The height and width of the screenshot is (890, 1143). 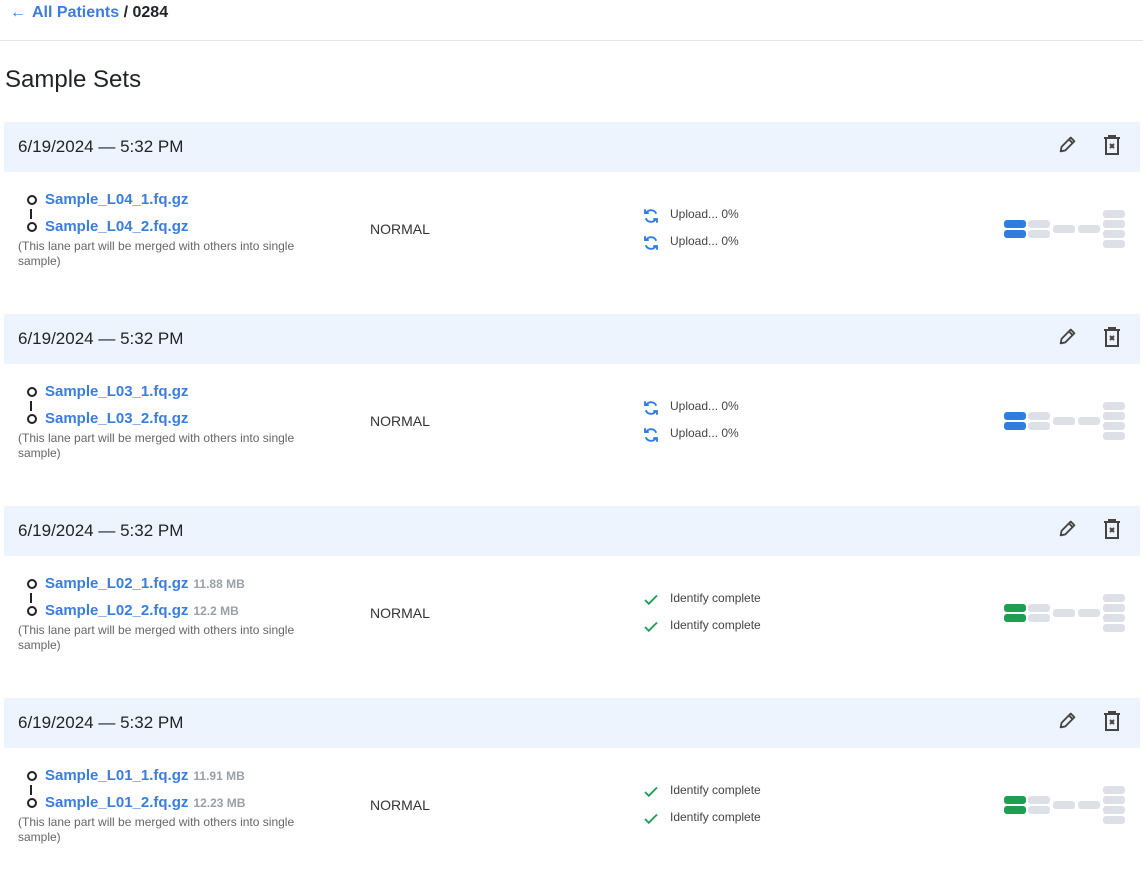 I want to click on file-link: Sample_L03_2.fq.gz, so click(x=116, y=418).